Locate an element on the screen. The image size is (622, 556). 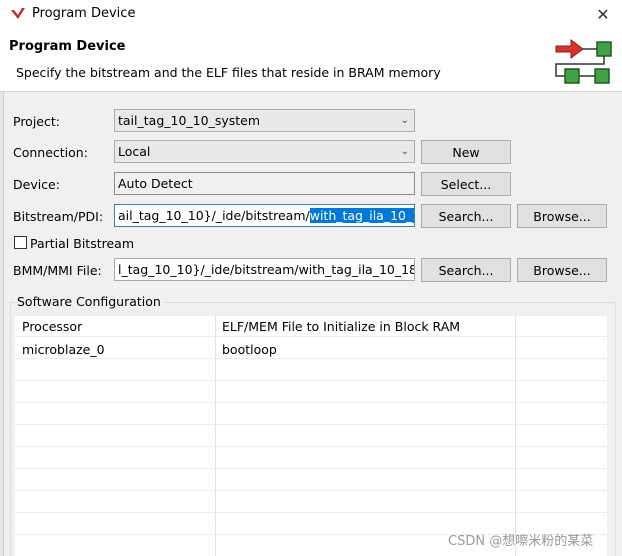
column-header-processor: Processor is located at coordinates (52, 326).